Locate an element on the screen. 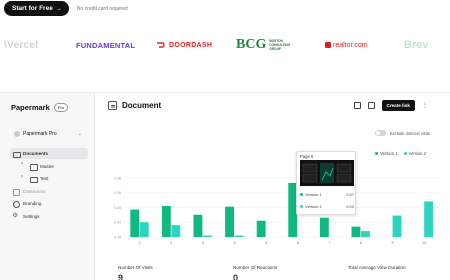 This screenshot has height=280, width=450. team-selector: Papermark Pro ⌄ is located at coordinates (48, 133).